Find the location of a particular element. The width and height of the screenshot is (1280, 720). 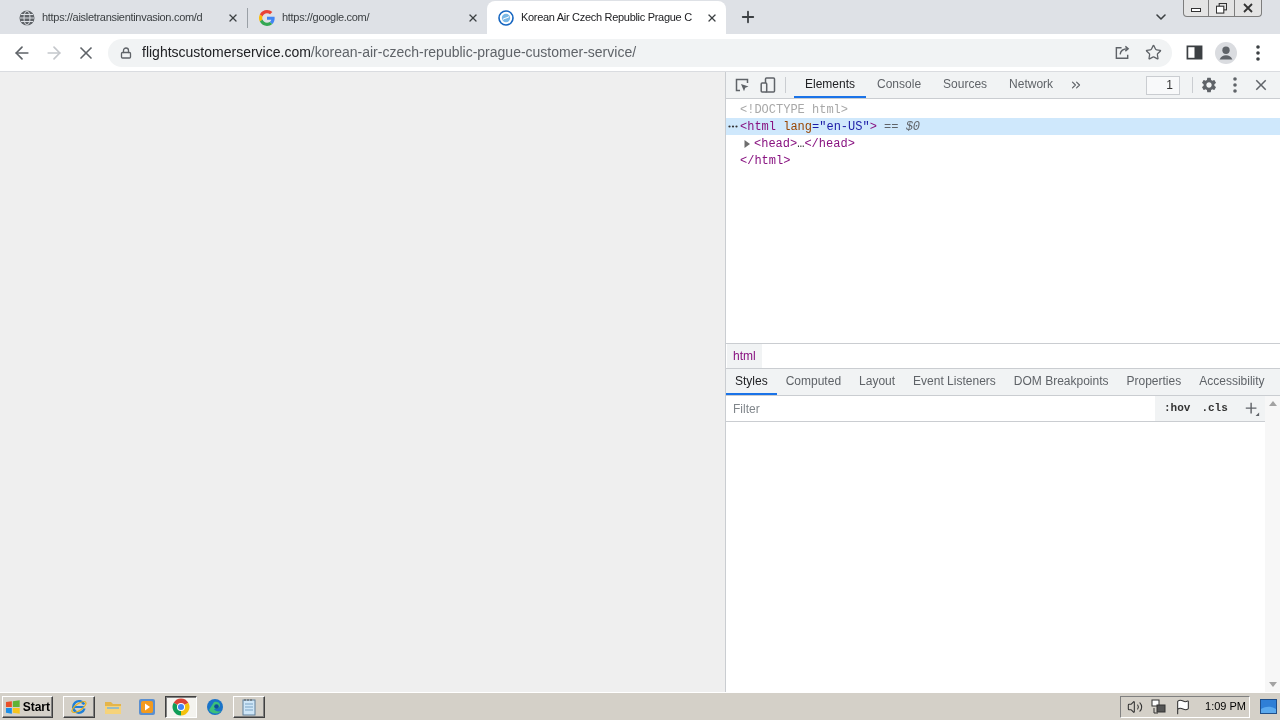

devtools-tab: Elements is located at coordinates (830, 85).